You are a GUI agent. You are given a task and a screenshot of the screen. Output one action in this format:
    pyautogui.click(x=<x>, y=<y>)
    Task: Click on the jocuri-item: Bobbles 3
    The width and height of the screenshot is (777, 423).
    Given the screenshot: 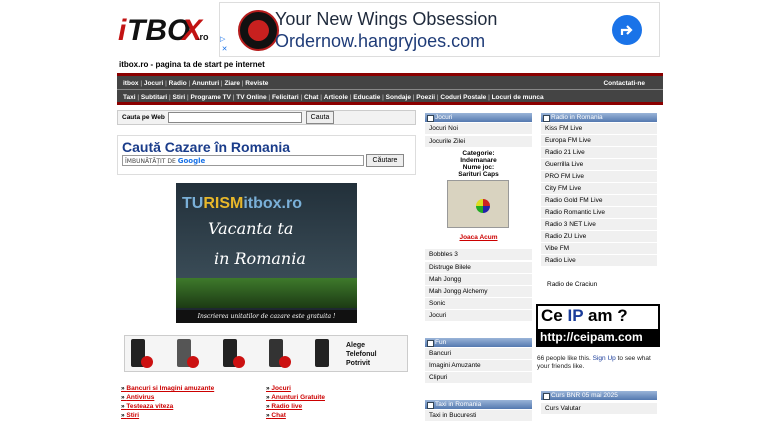 What is the action you would take?
    pyautogui.click(x=478, y=255)
    